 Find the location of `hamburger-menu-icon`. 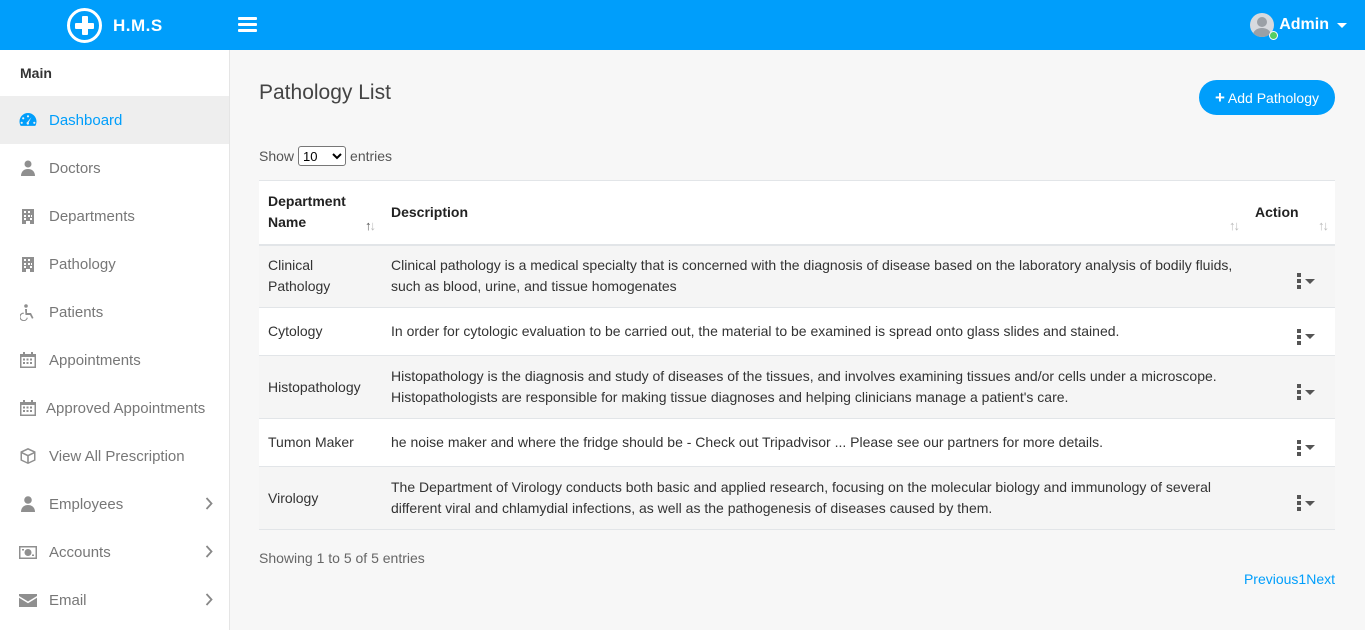

hamburger-menu-icon is located at coordinates (247, 25).